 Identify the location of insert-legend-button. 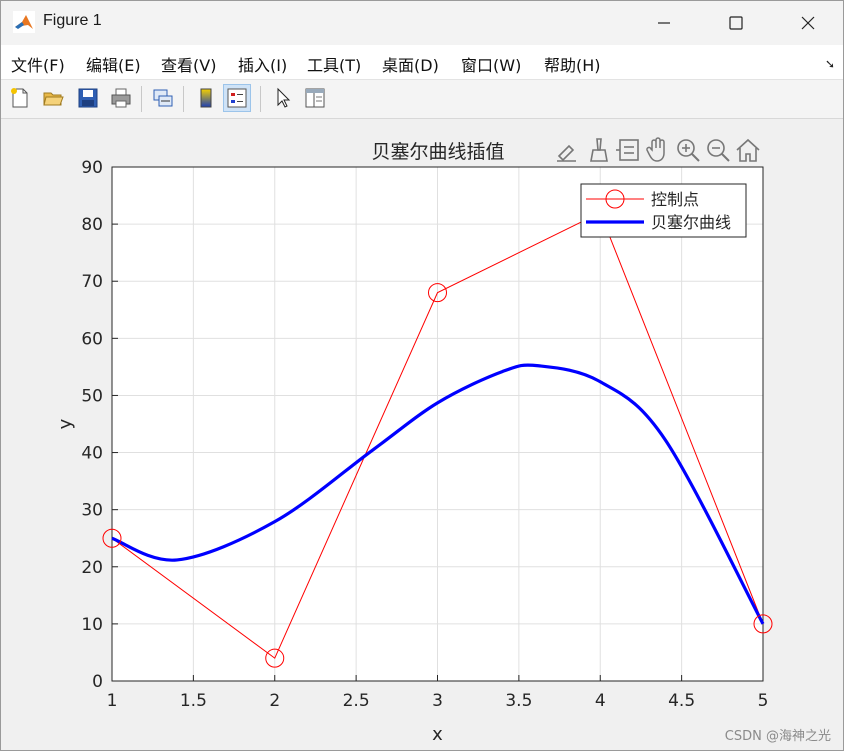
(237, 98).